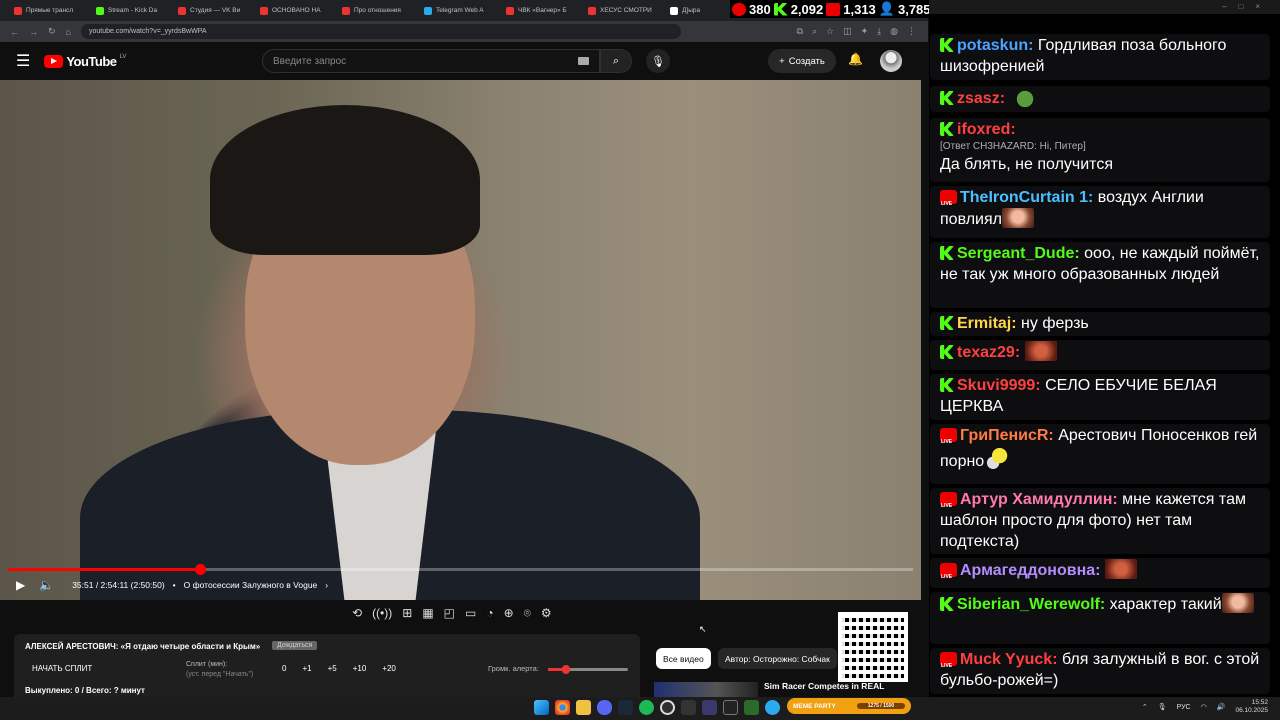 Image resolution: width=1280 pixels, height=720 pixels. What do you see at coordinates (332, 668) in the screenshot?
I see `split-plus5-button: +5` at bounding box center [332, 668].